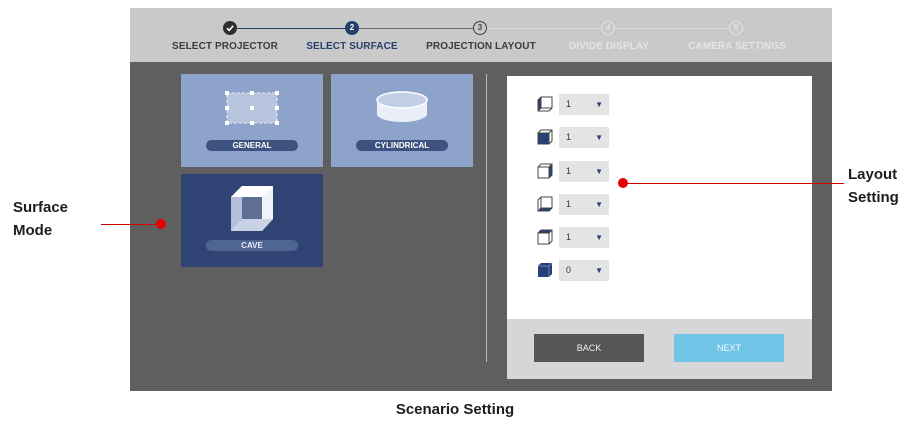 This screenshot has width=910, height=429. I want to click on layout-row-4: 1 ▼, so click(573, 204).